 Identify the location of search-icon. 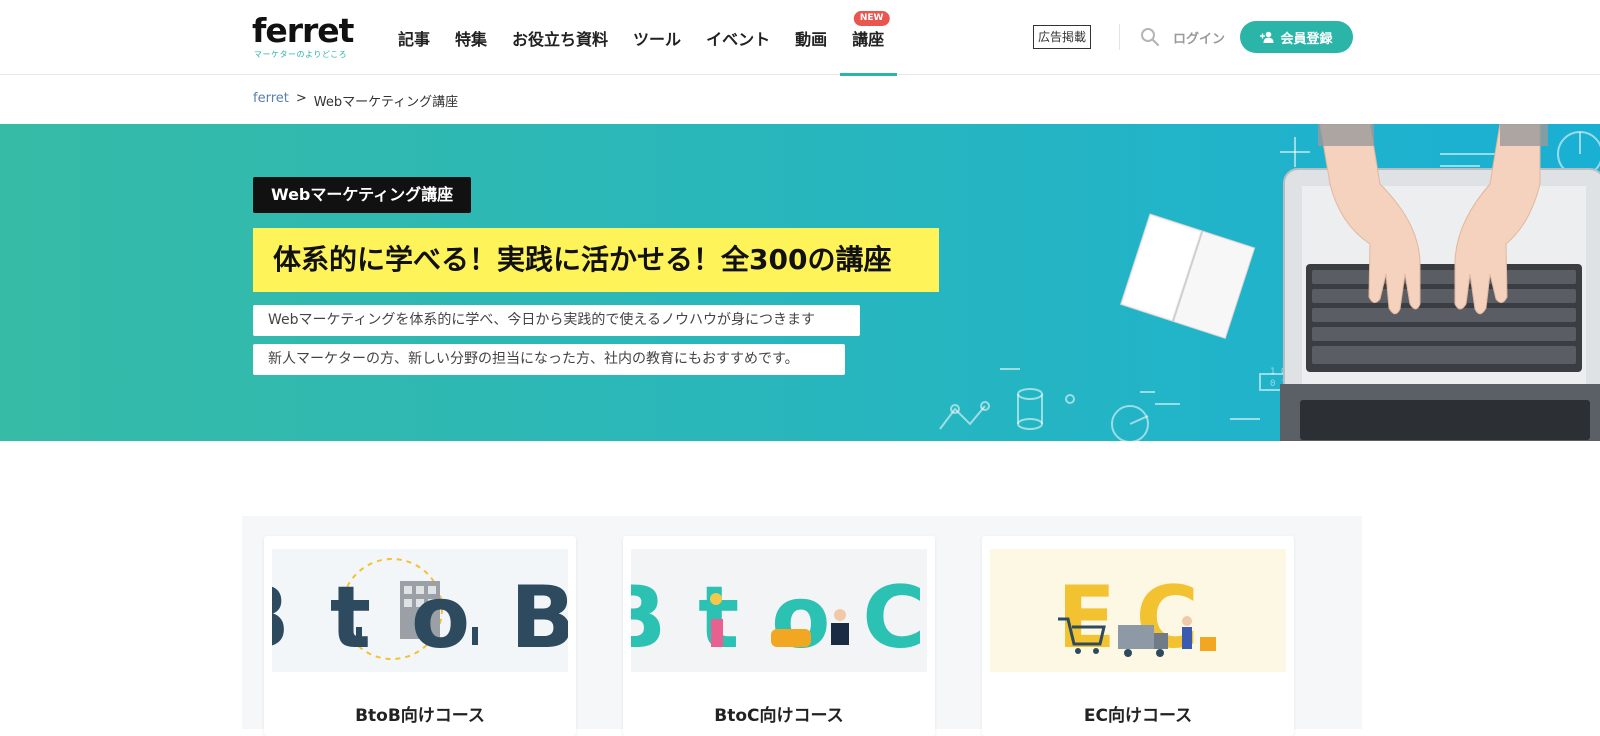
(1150, 37).